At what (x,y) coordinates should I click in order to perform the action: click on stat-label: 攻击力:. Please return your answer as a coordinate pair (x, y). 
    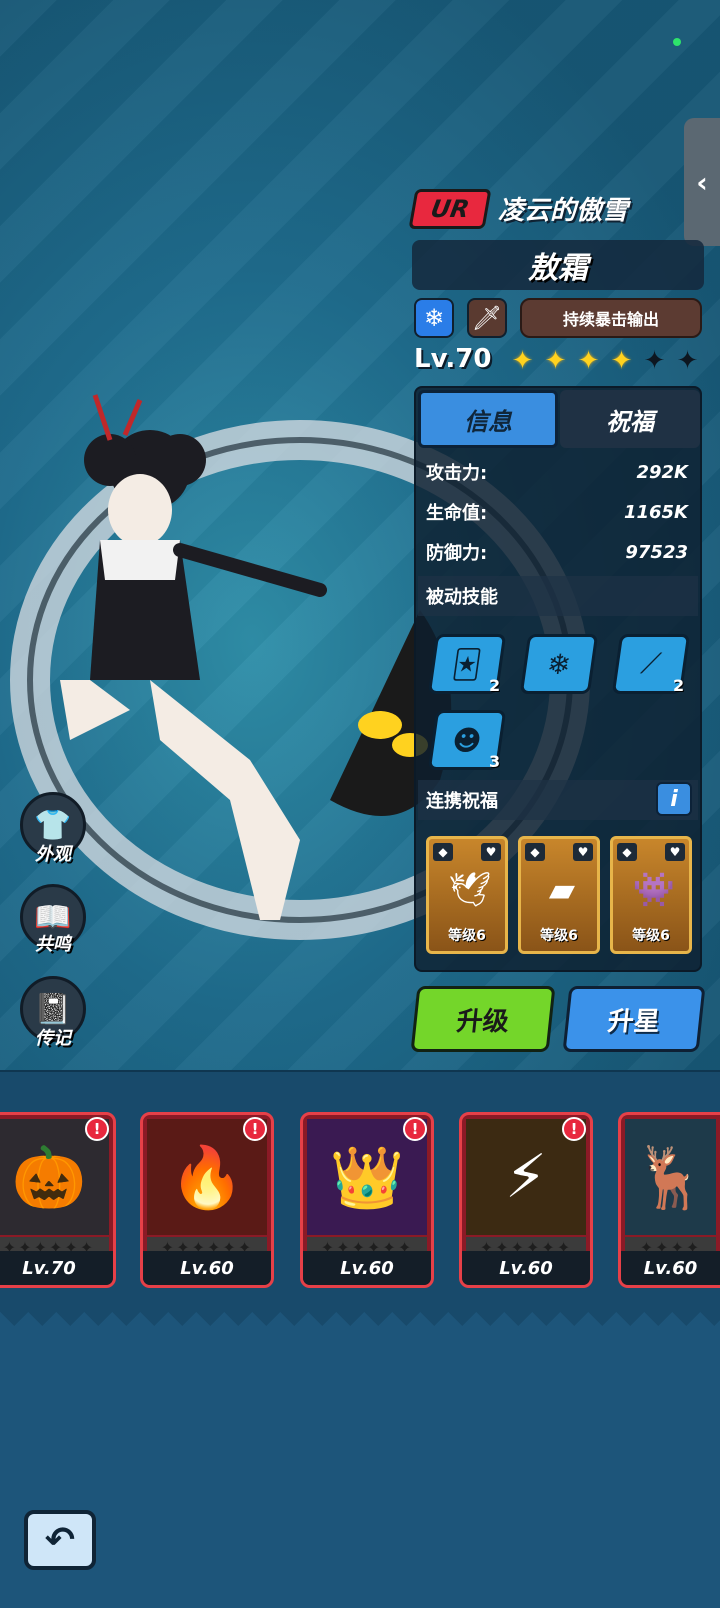
    Looking at the image, I should click on (457, 473).